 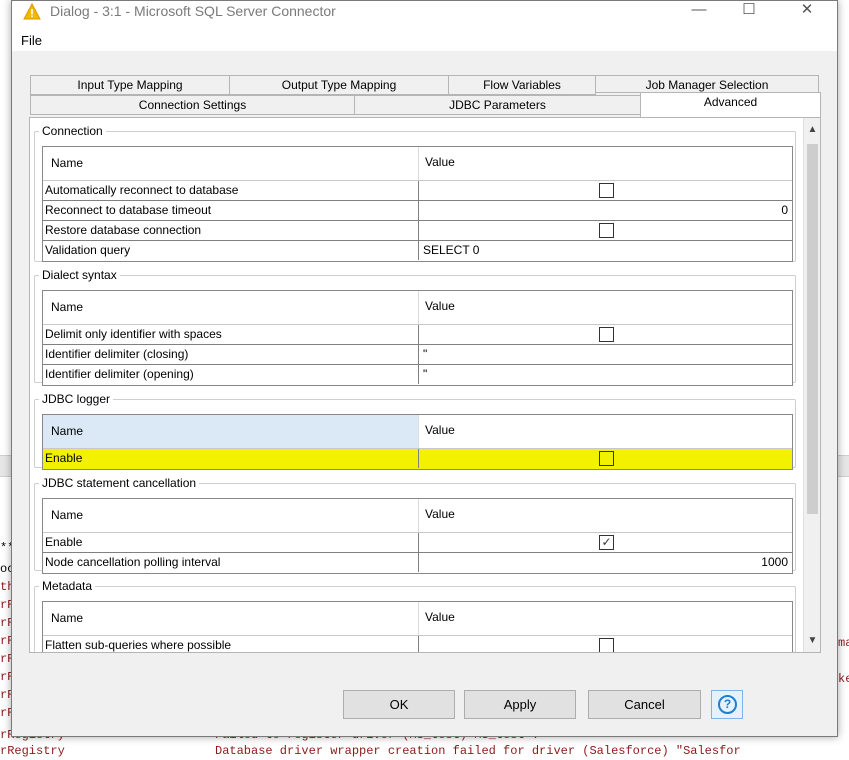 What do you see at coordinates (67, 586) in the screenshot?
I see `group-title: Metadata` at bounding box center [67, 586].